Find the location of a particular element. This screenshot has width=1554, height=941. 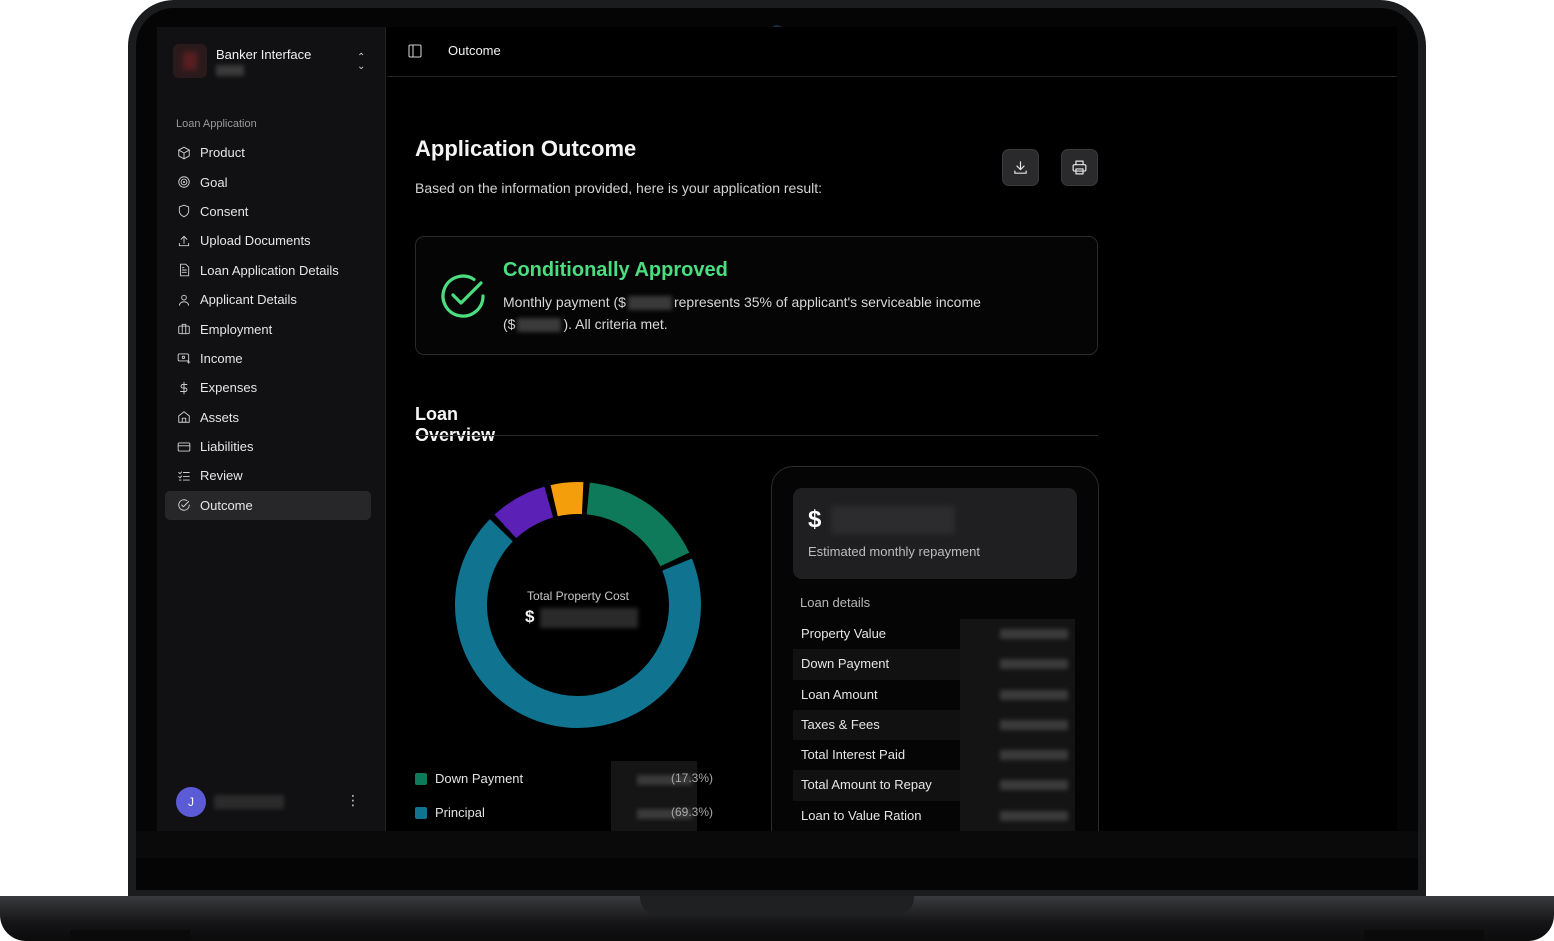

sidebar-item-applicant-details: Applicant Details is located at coordinates (268, 299).